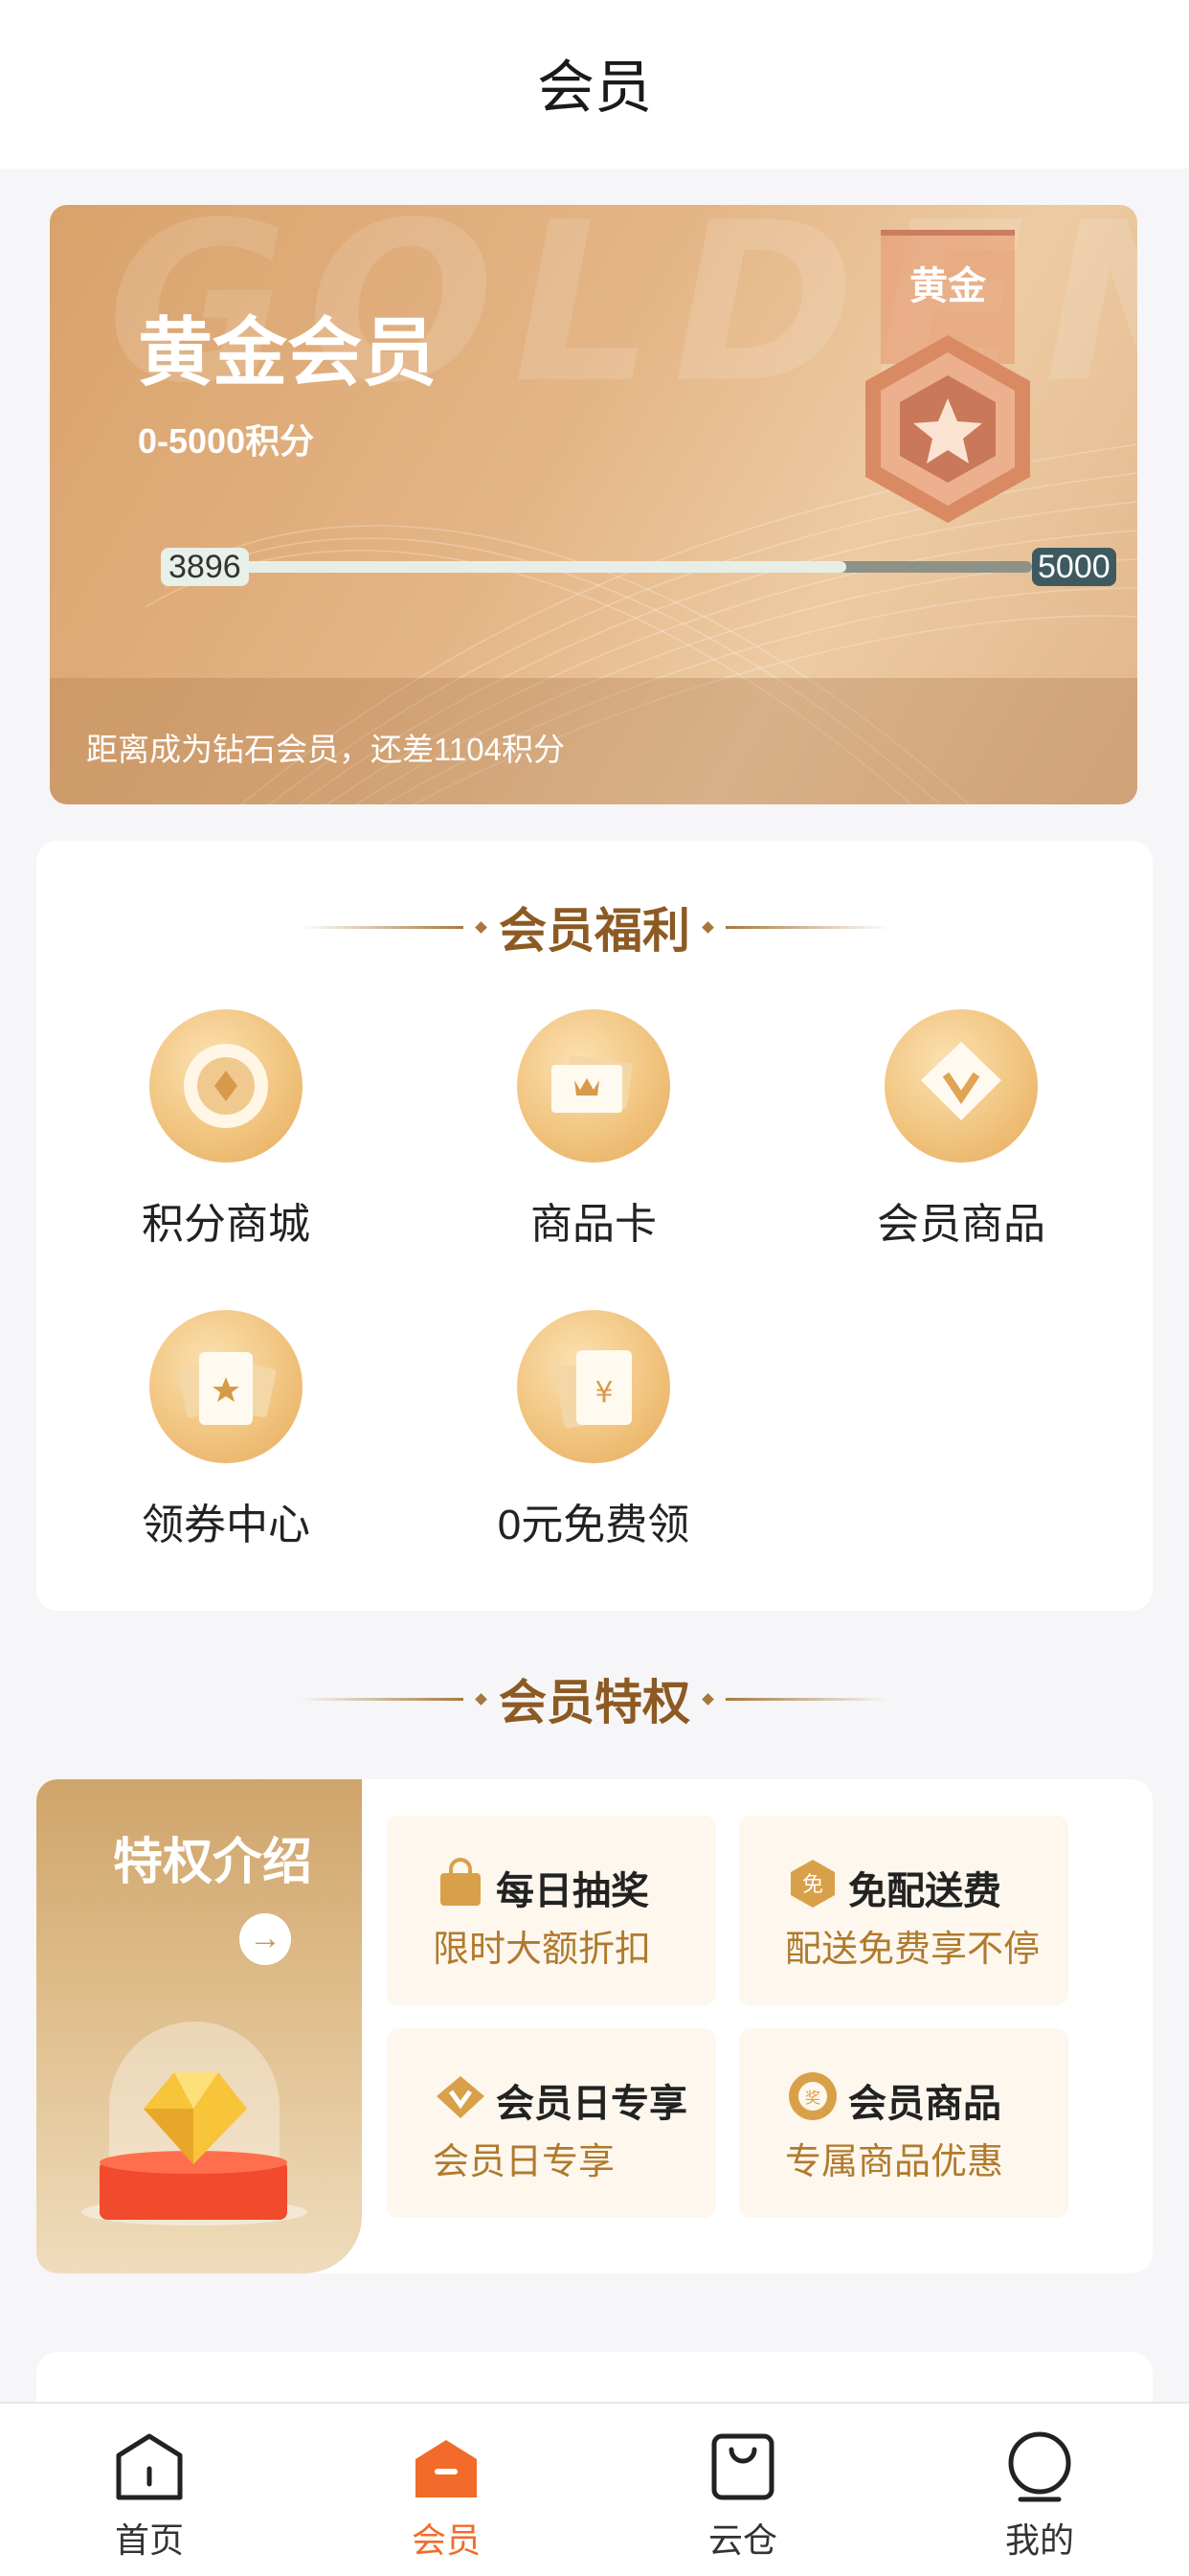 Image resolution: width=1189 pixels, height=2576 pixels. I want to click on free-shipping-icon: 免, so click(813, 1884).